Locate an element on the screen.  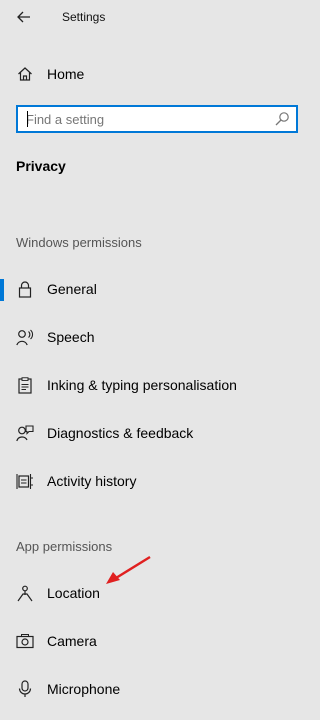
search-box is located at coordinates (157, 119).